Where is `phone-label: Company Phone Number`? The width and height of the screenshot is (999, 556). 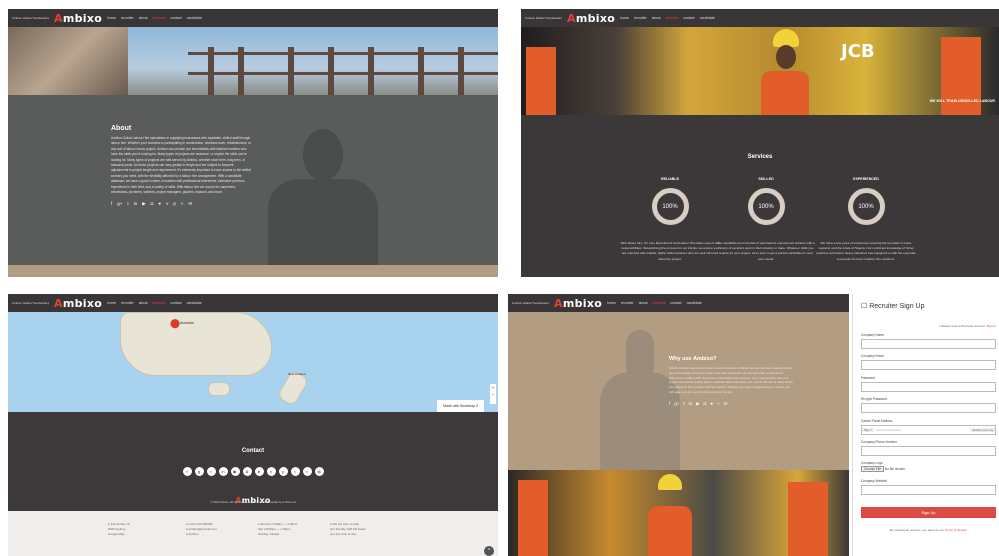
phone-label: Company Phone Number is located at coordinates (879, 442).